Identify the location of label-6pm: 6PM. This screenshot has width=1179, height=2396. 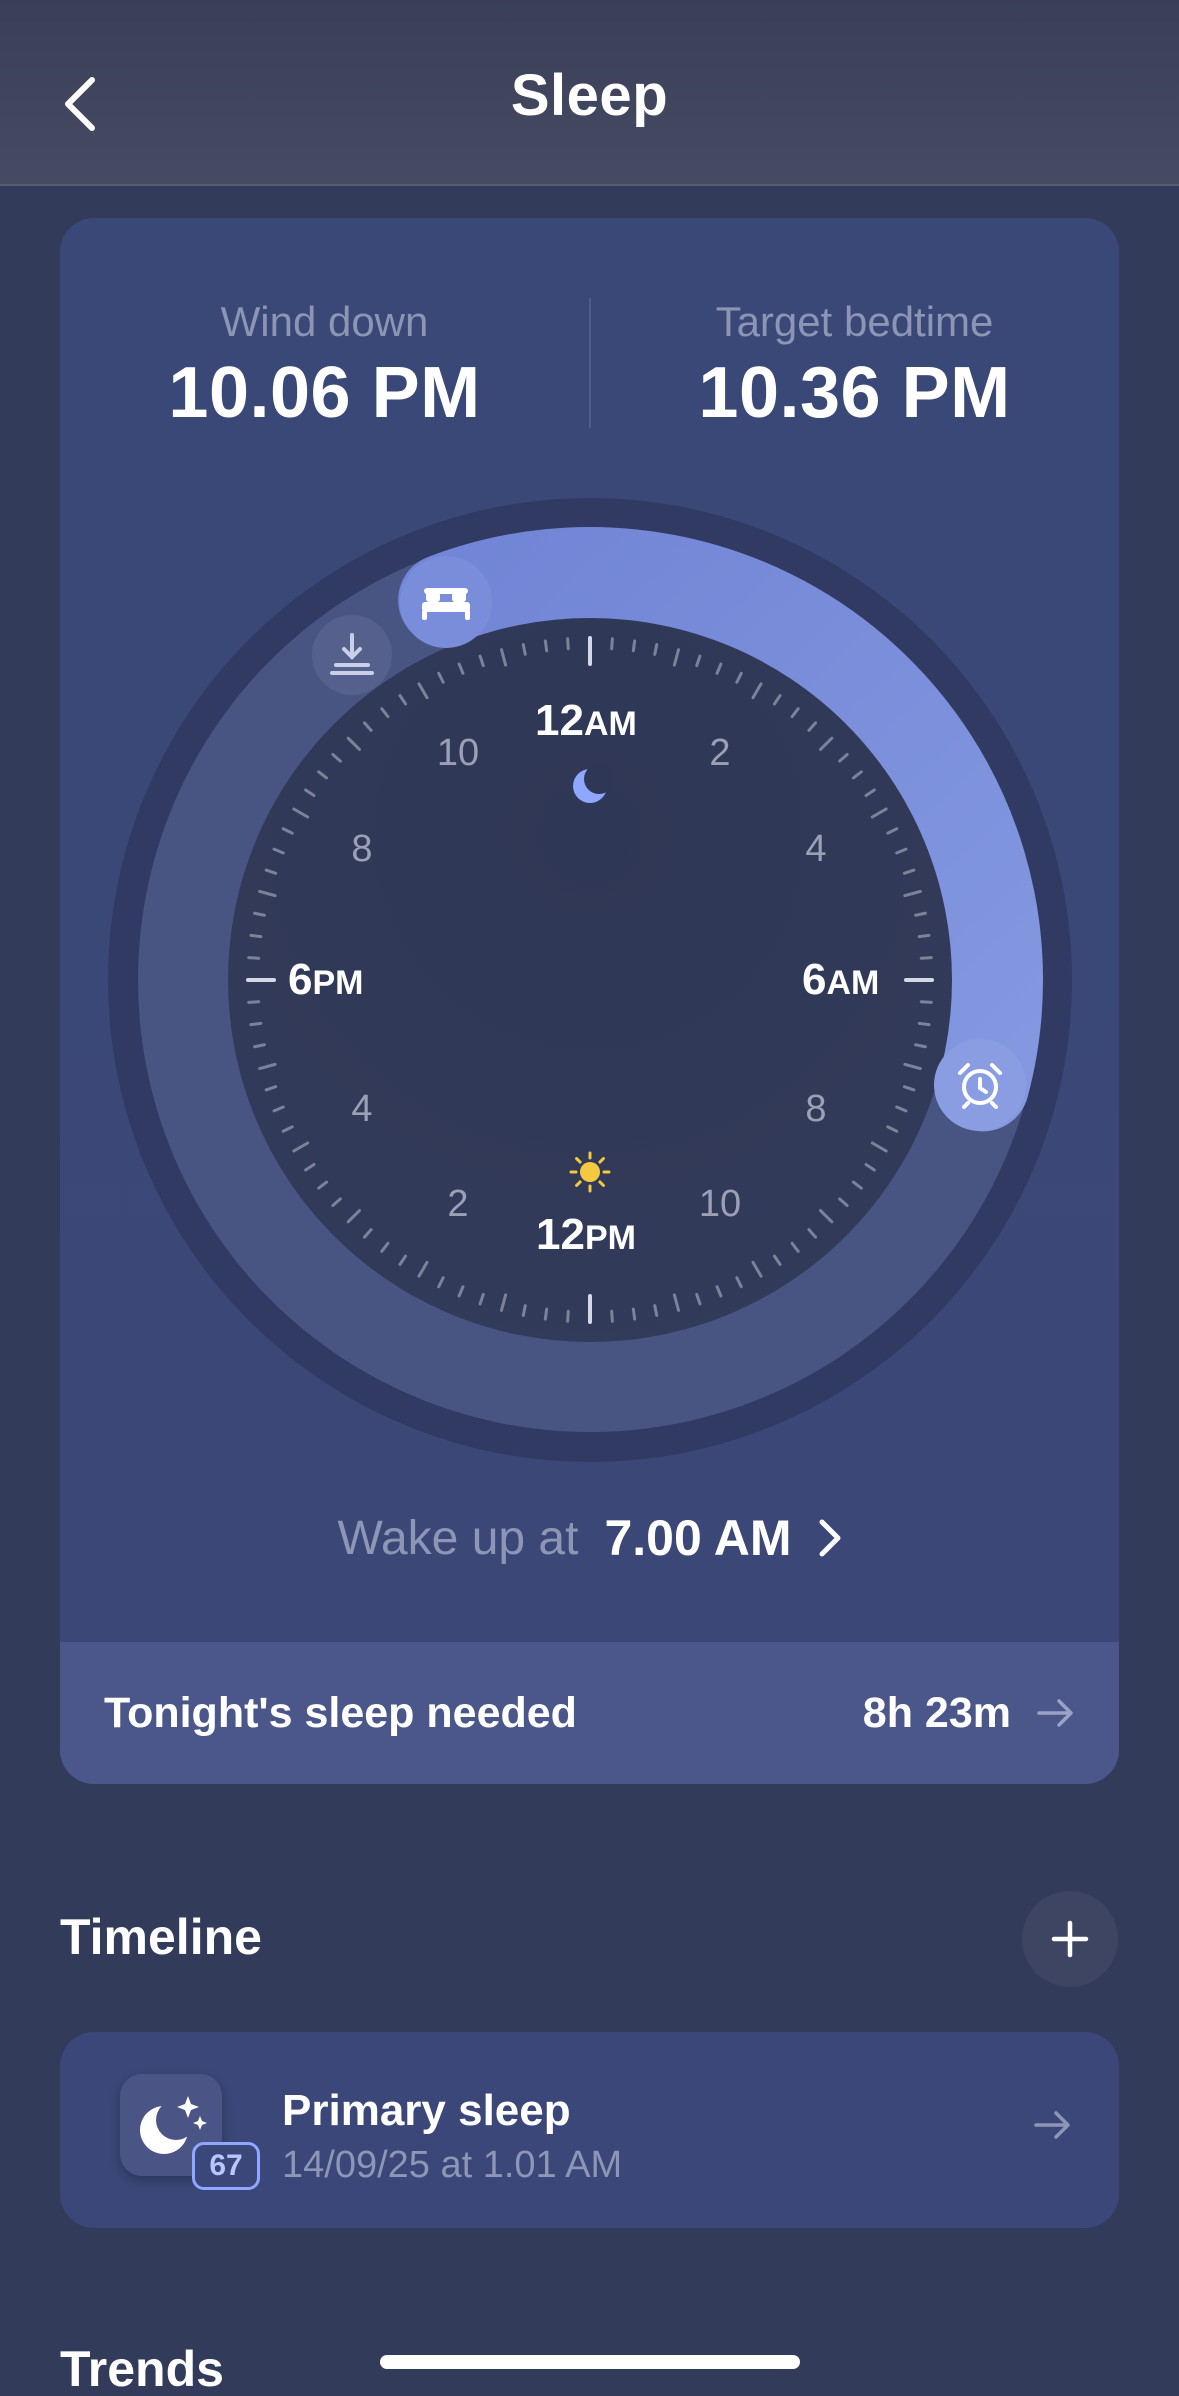
(326, 979).